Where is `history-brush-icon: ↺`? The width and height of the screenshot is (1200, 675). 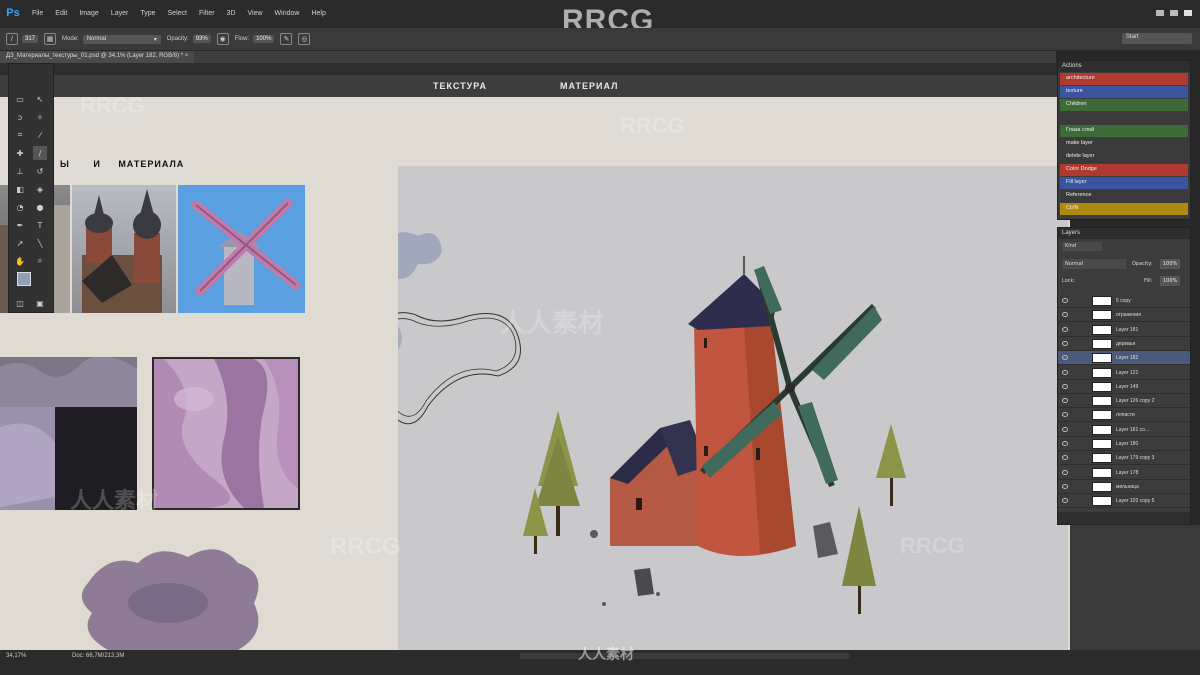
history-brush-icon: ↺ is located at coordinates (40, 171).